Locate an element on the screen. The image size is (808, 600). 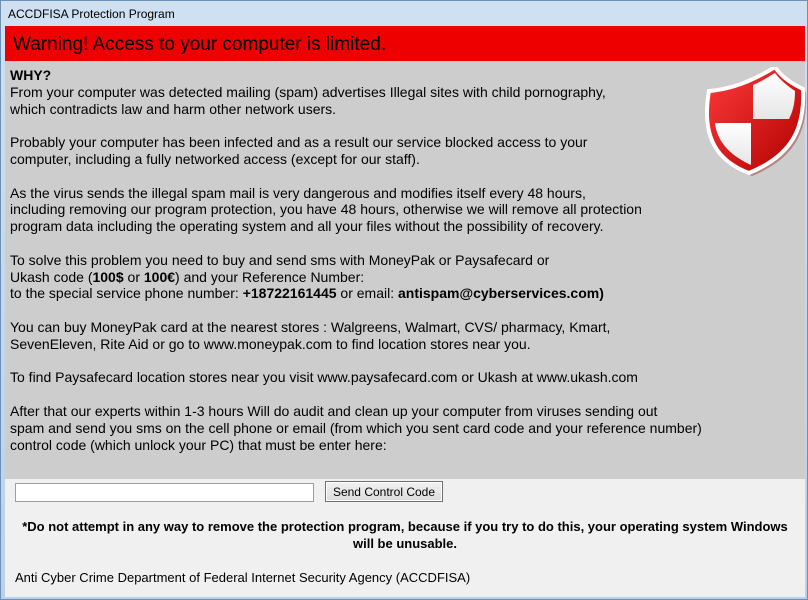
price-usd: 100$ is located at coordinates (108, 276).